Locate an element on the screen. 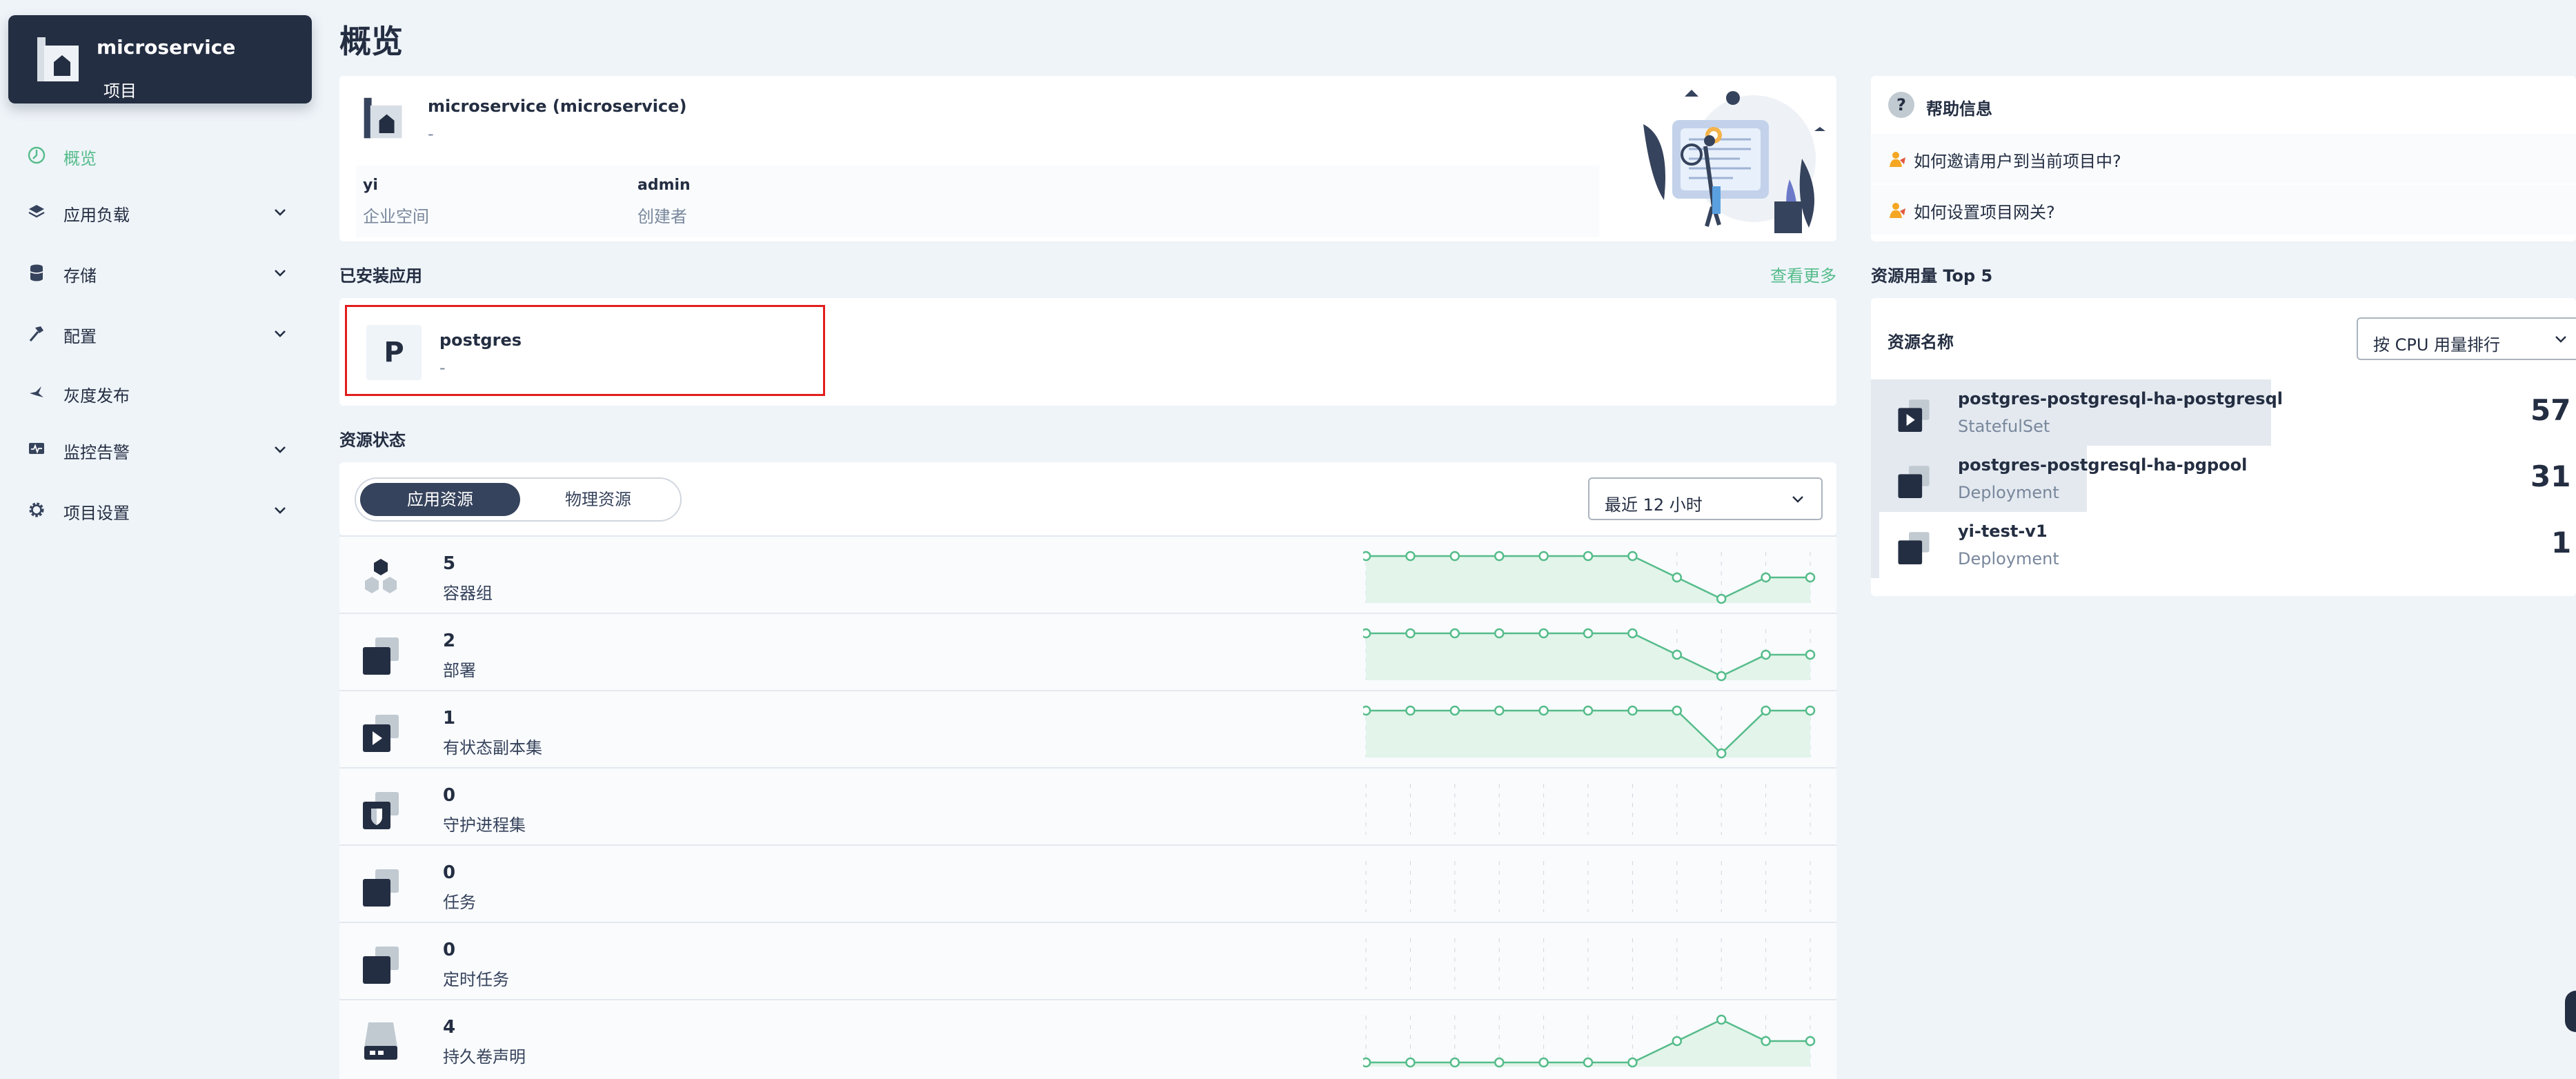  app-name: postgres is located at coordinates (480, 340).